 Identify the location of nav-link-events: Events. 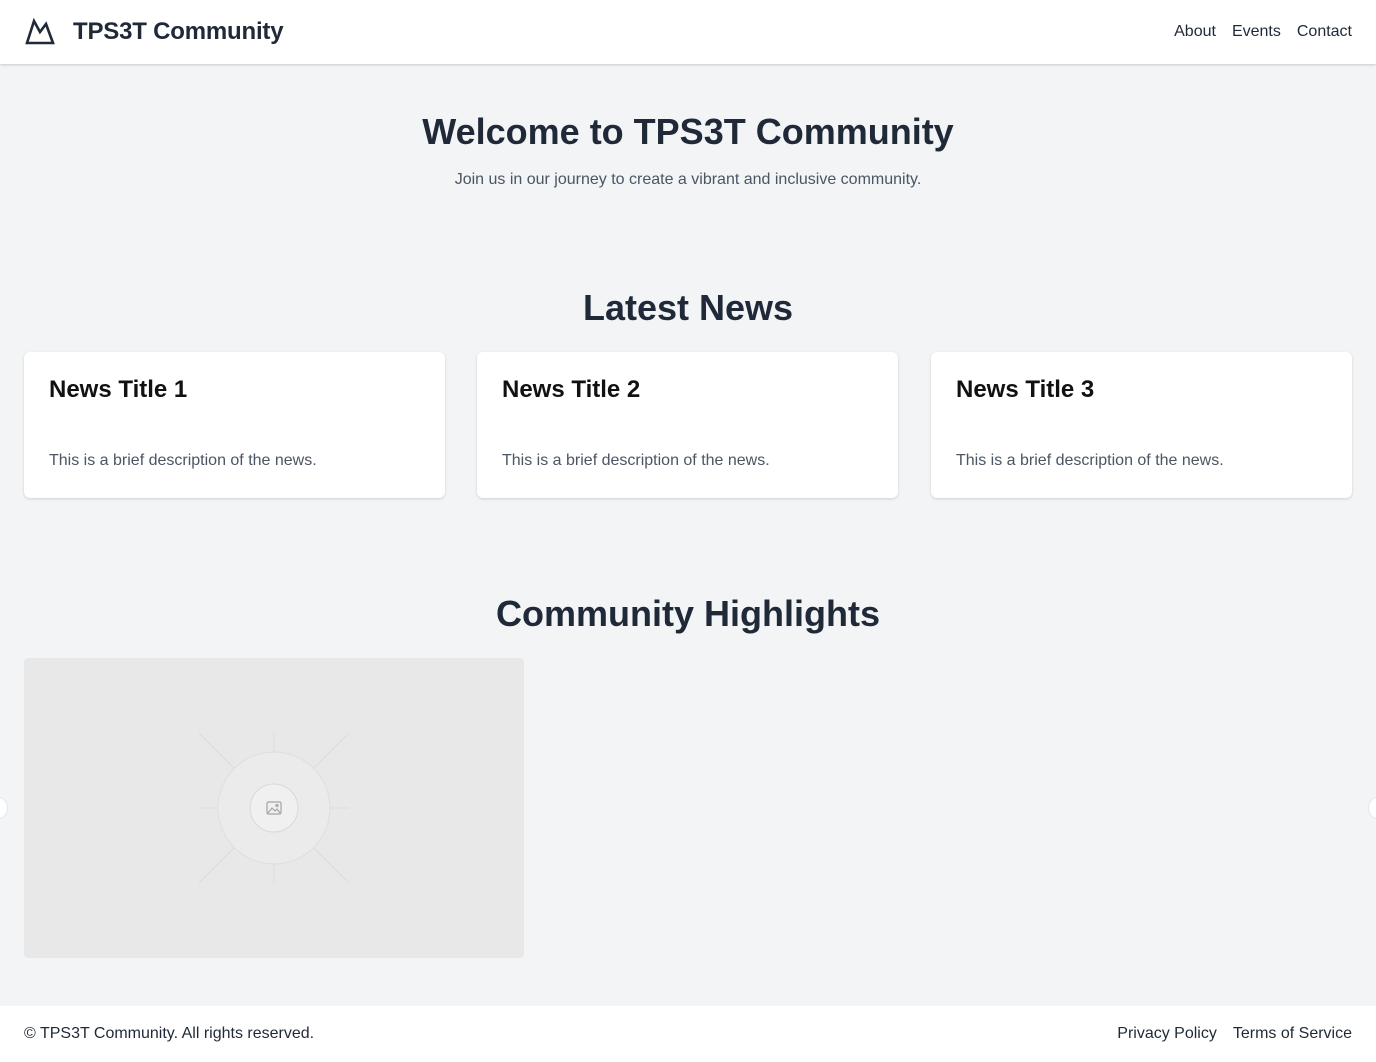
(1256, 32).